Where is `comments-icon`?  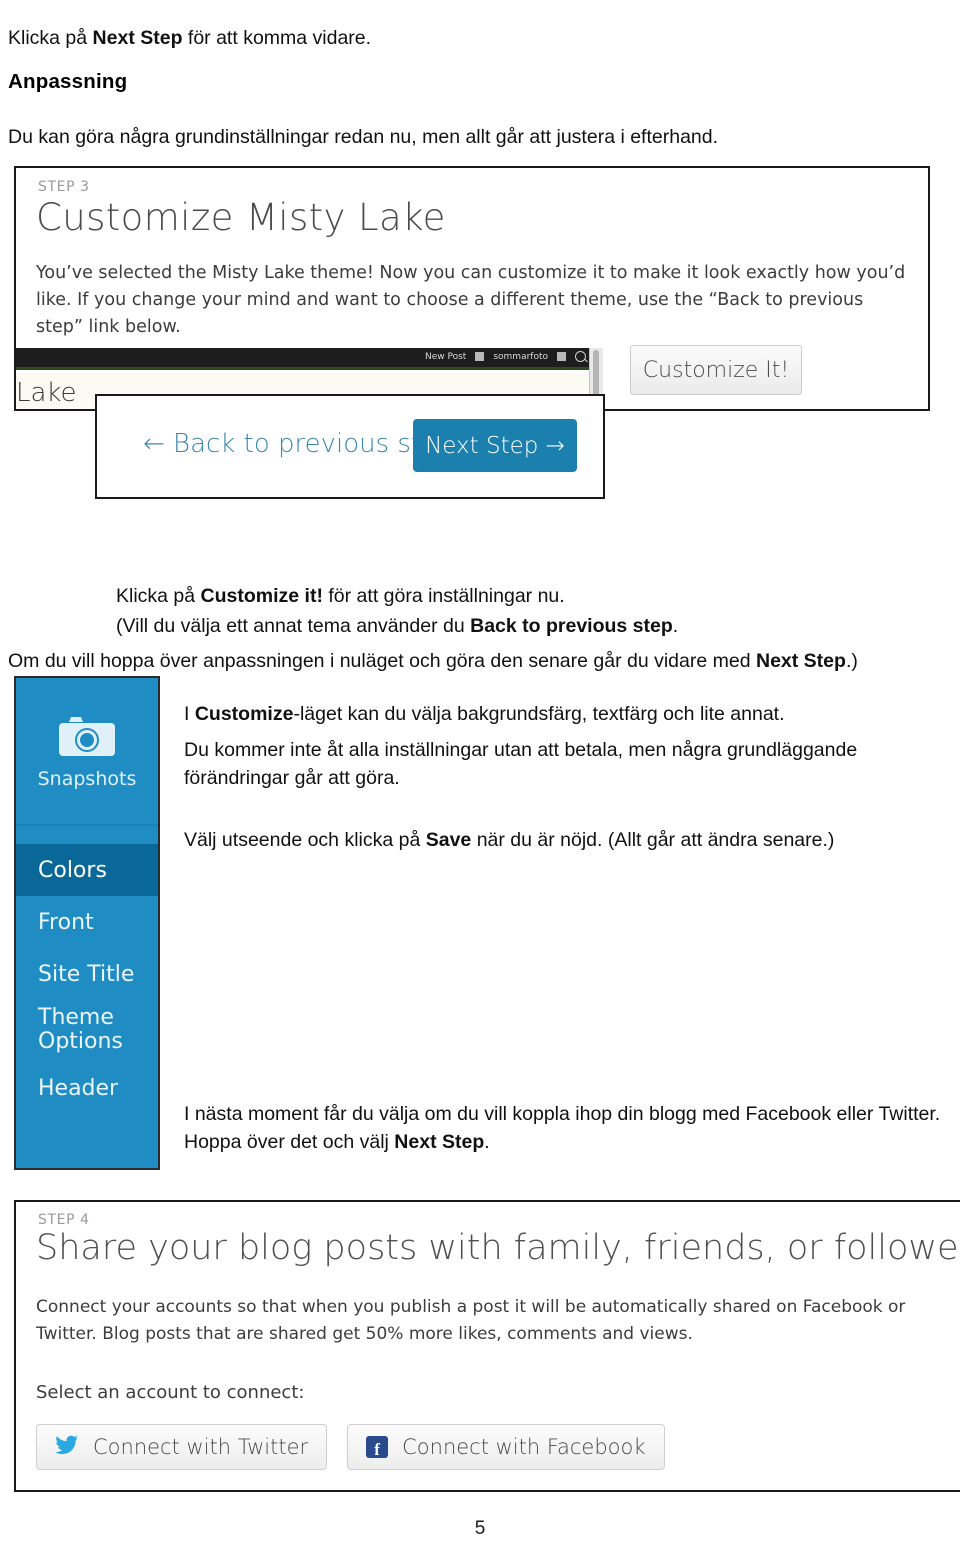 comments-icon is located at coordinates (480, 356).